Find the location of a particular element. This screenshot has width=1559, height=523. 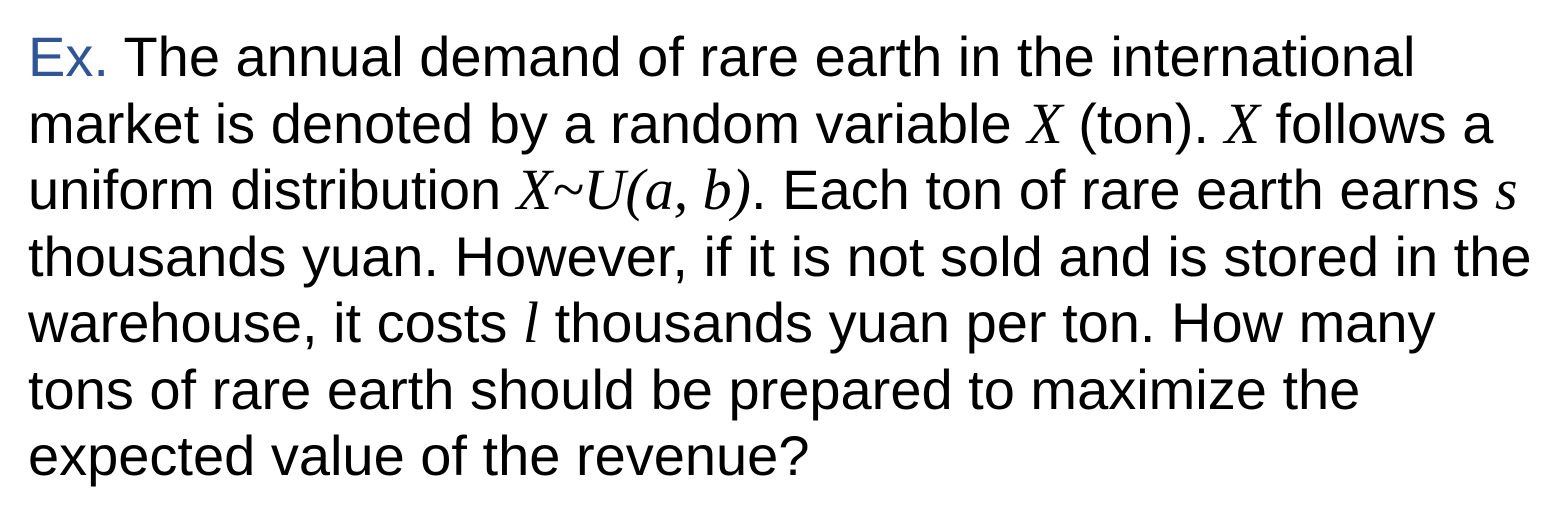

example-label: Ex. is located at coordinates (68, 56).